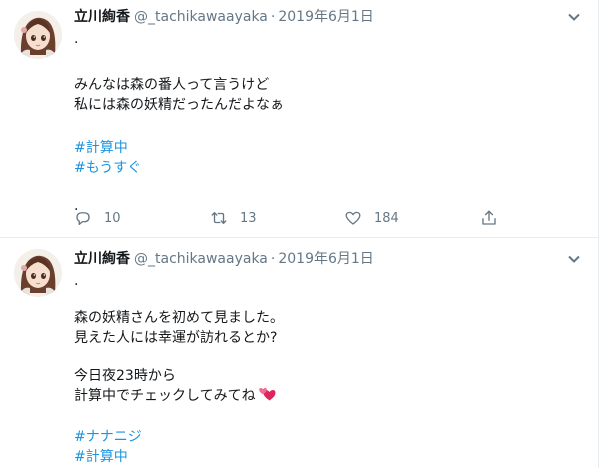  I want to click on share-button, so click(489, 218).